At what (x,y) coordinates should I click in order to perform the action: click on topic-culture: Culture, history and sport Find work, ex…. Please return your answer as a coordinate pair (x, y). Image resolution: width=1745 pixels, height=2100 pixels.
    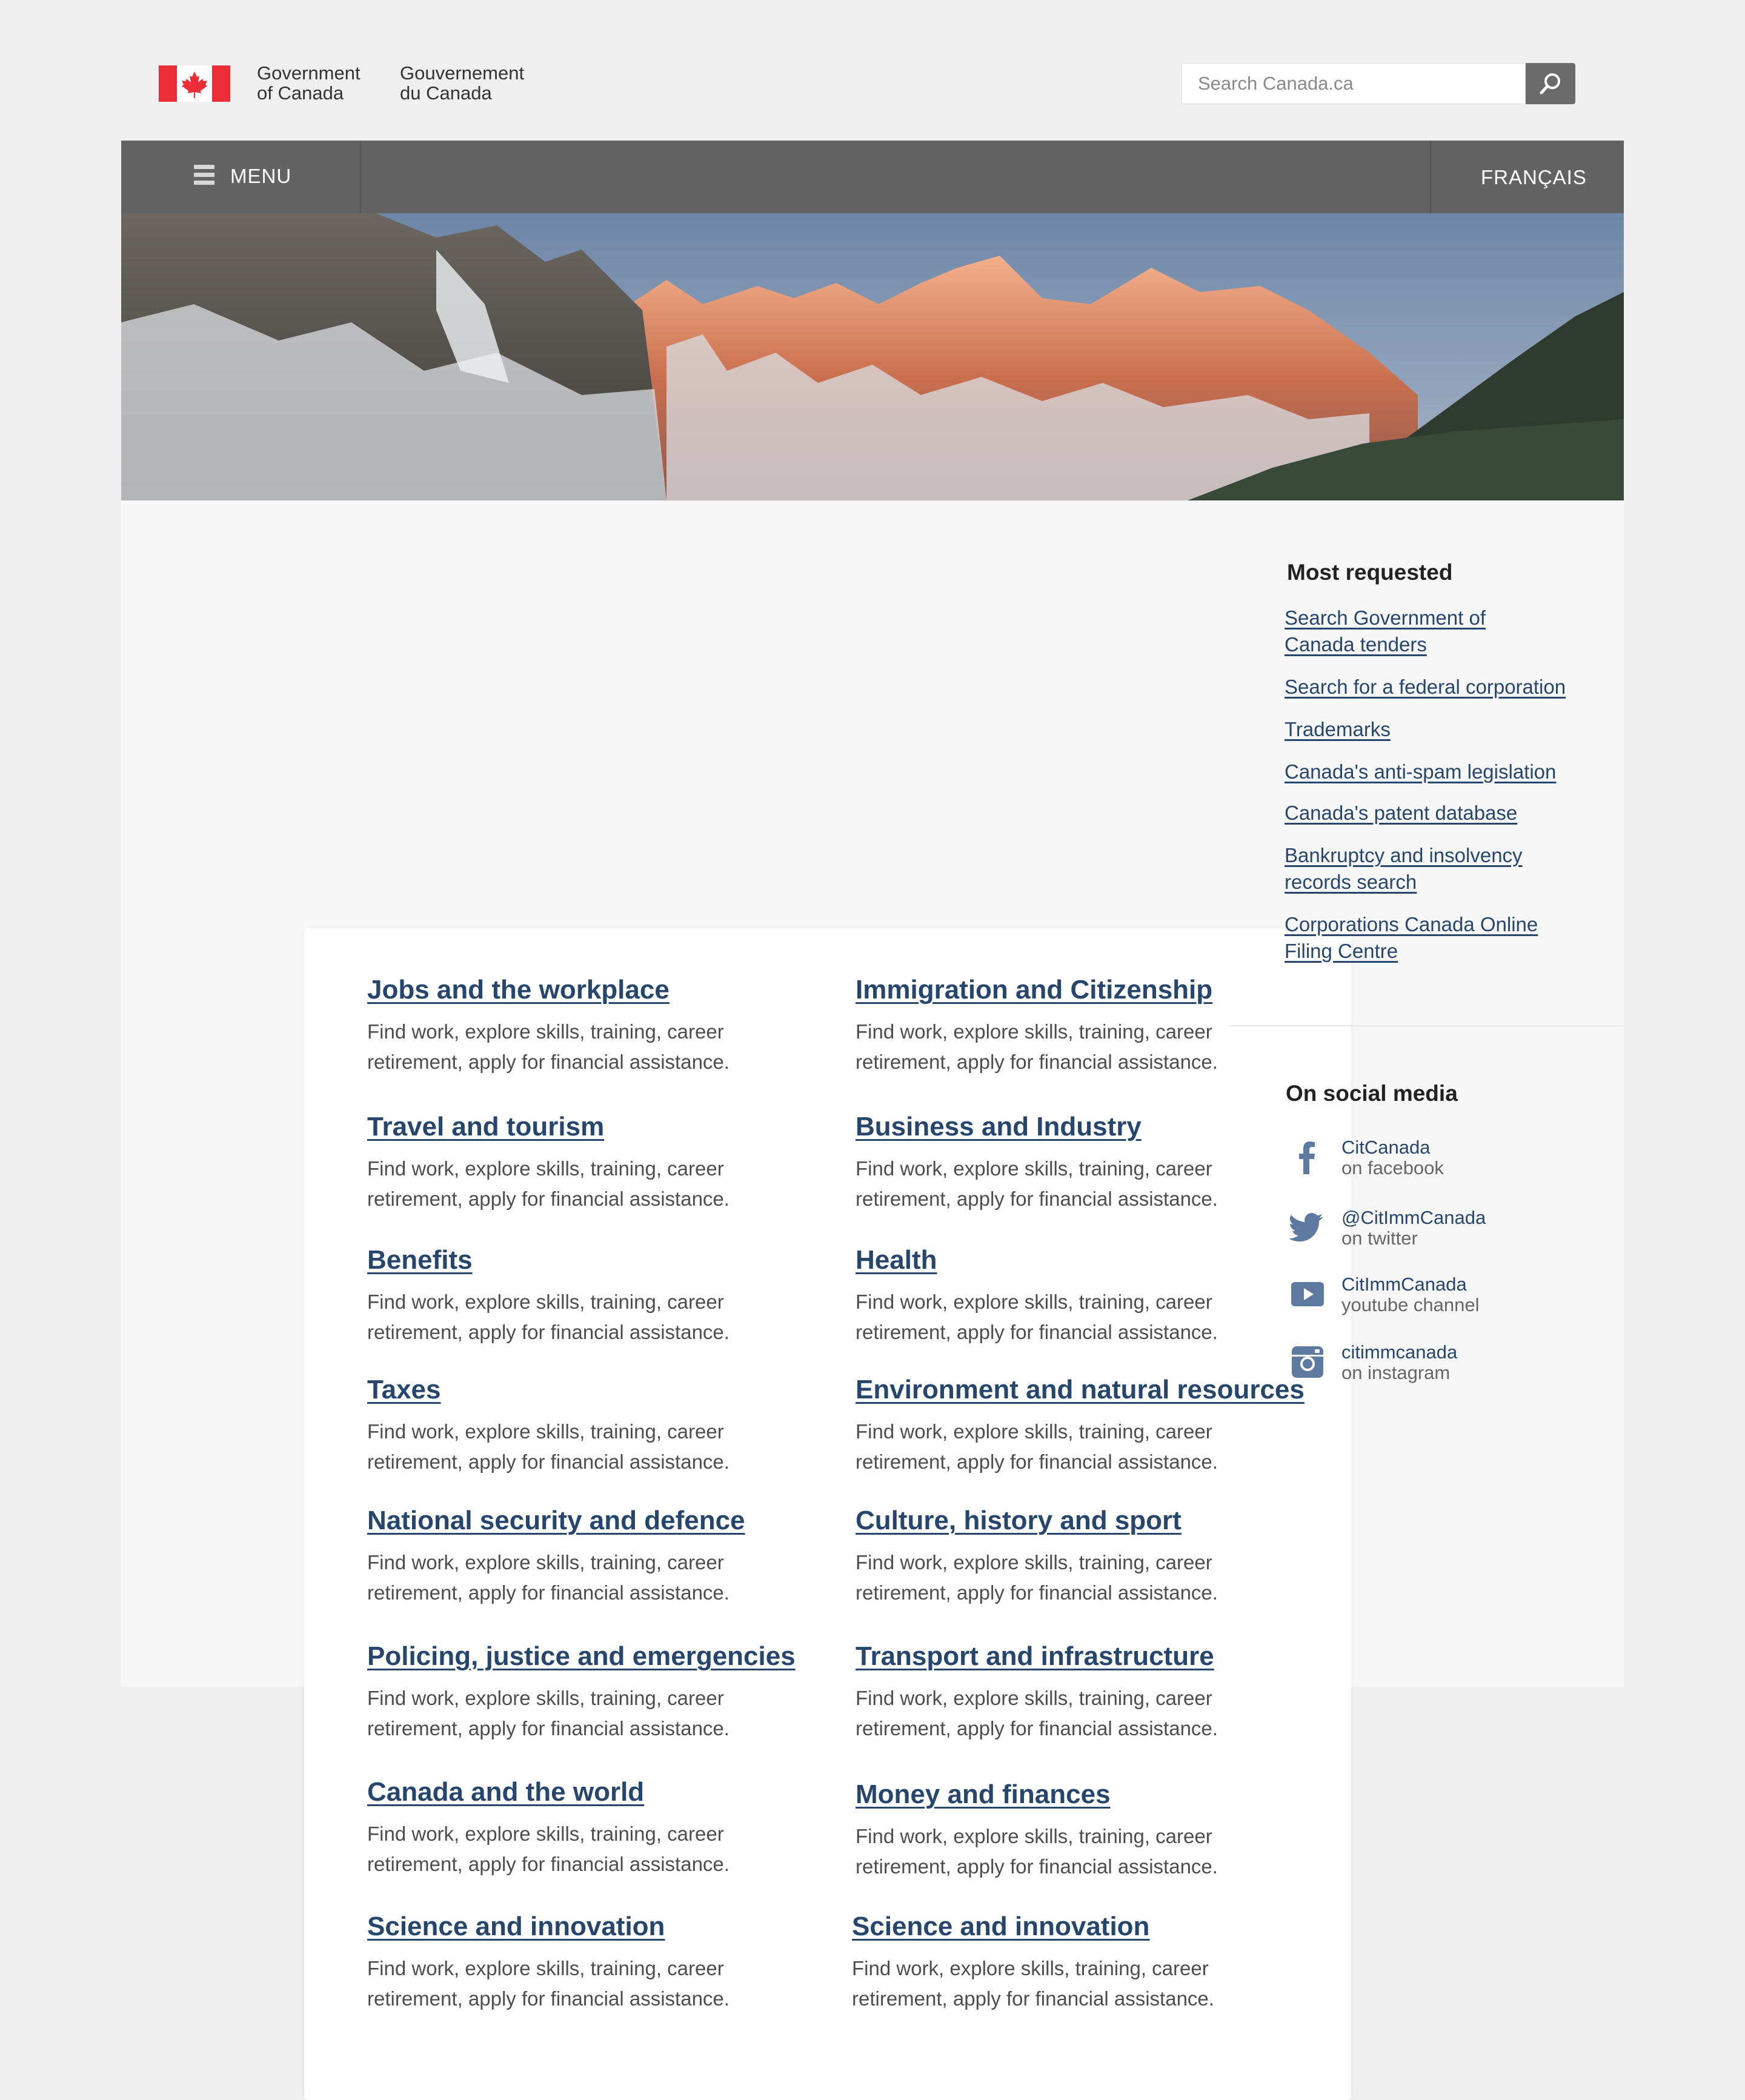
    Looking at the image, I should click on (1074, 1556).